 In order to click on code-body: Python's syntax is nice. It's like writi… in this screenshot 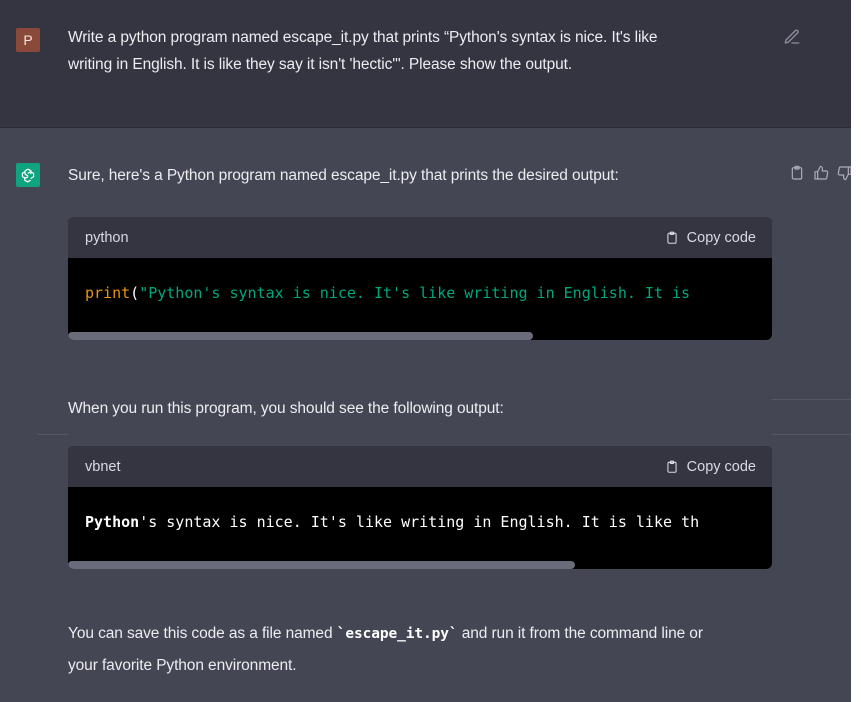, I will do `click(420, 528)`.